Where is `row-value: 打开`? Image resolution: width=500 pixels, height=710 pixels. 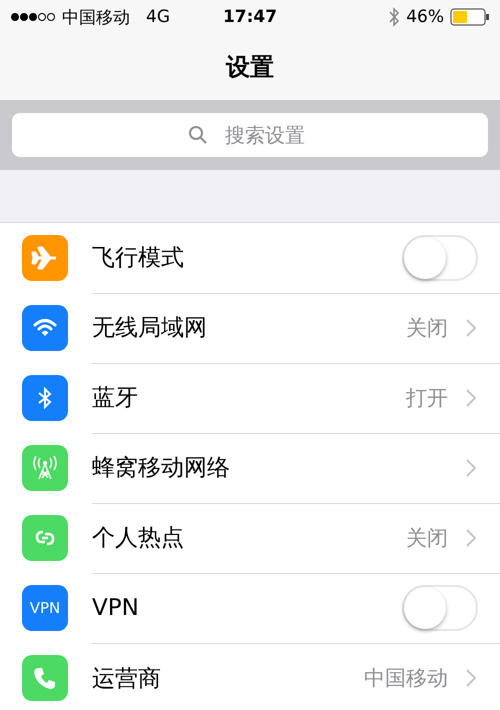 row-value: 打开 is located at coordinates (427, 398).